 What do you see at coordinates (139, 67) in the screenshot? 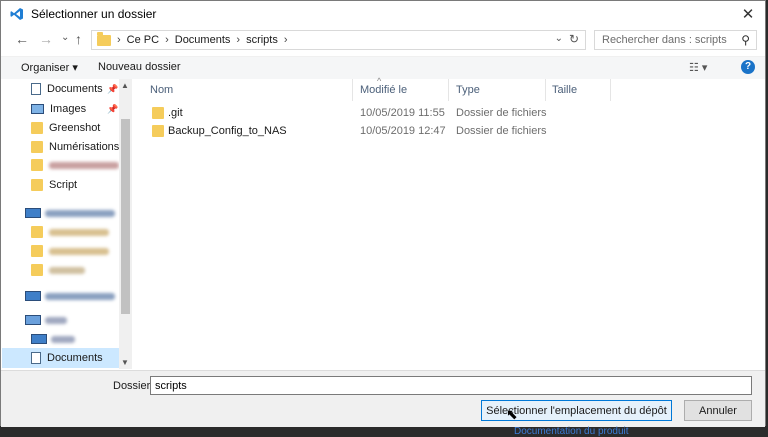
I see `new-folder-button: Nouveau dossier` at bounding box center [139, 67].